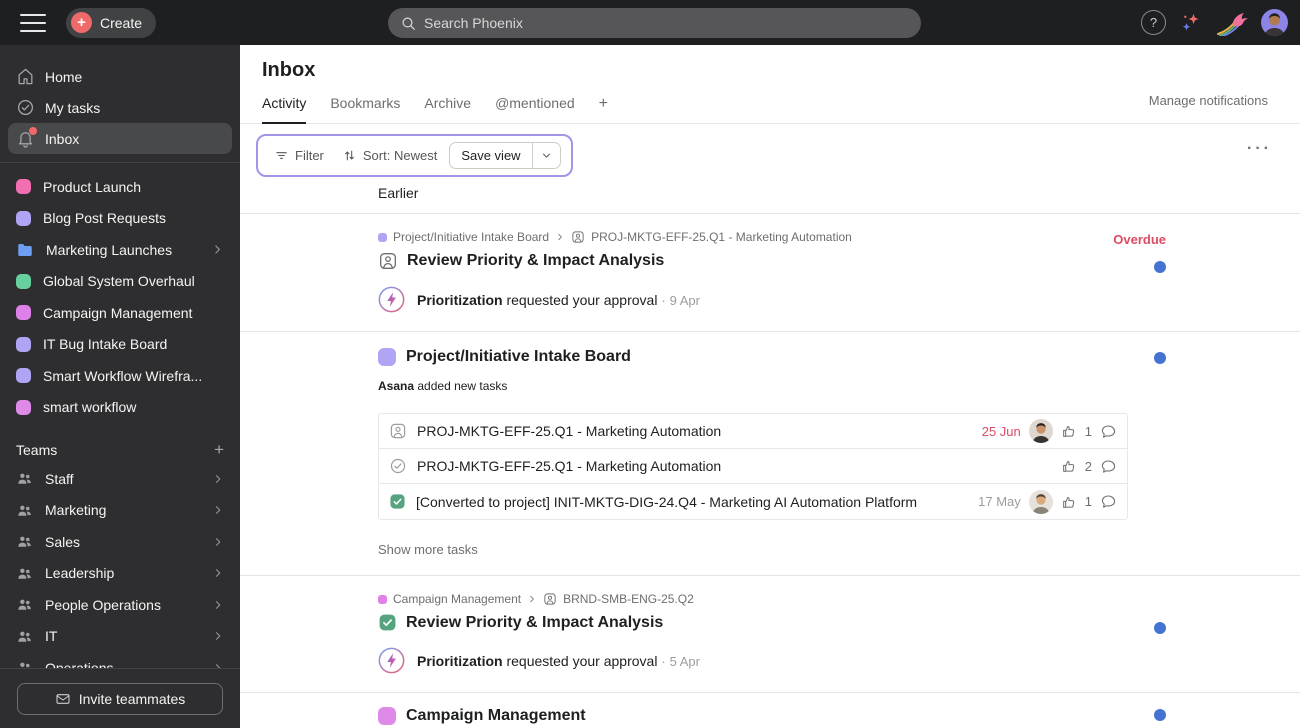 The width and height of the screenshot is (1300, 728). Describe the element at coordinates (120, 107) in the screenshot. I see `sidebar-item-my-tasks: My tasks` at that location.